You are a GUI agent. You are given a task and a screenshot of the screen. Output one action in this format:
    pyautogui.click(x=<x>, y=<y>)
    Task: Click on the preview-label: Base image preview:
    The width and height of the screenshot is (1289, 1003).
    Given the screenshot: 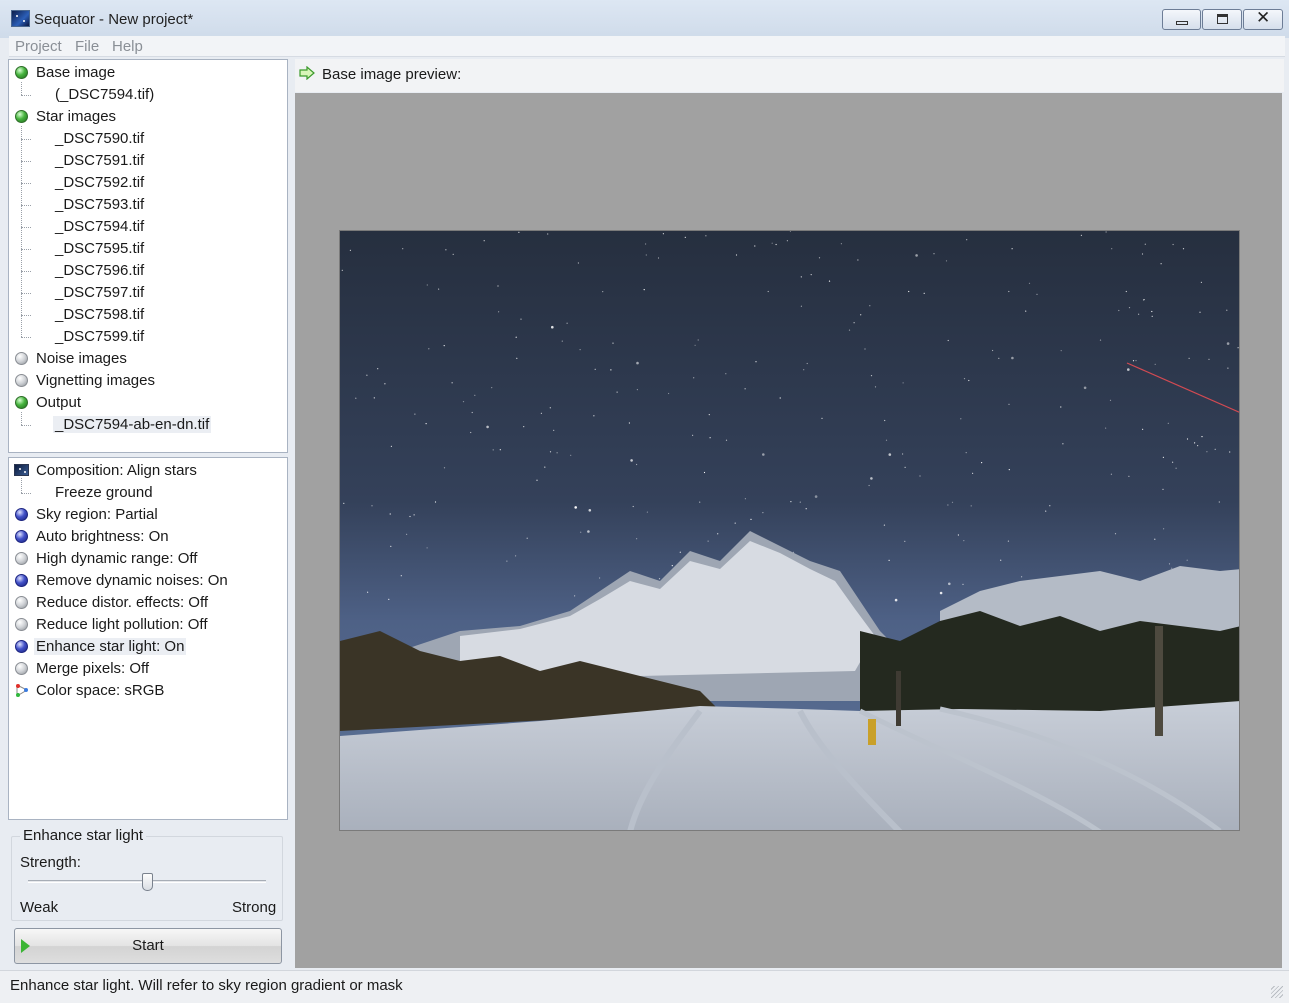 What is the action you would take?
    pyautogui.click(x=392, y=74)
    